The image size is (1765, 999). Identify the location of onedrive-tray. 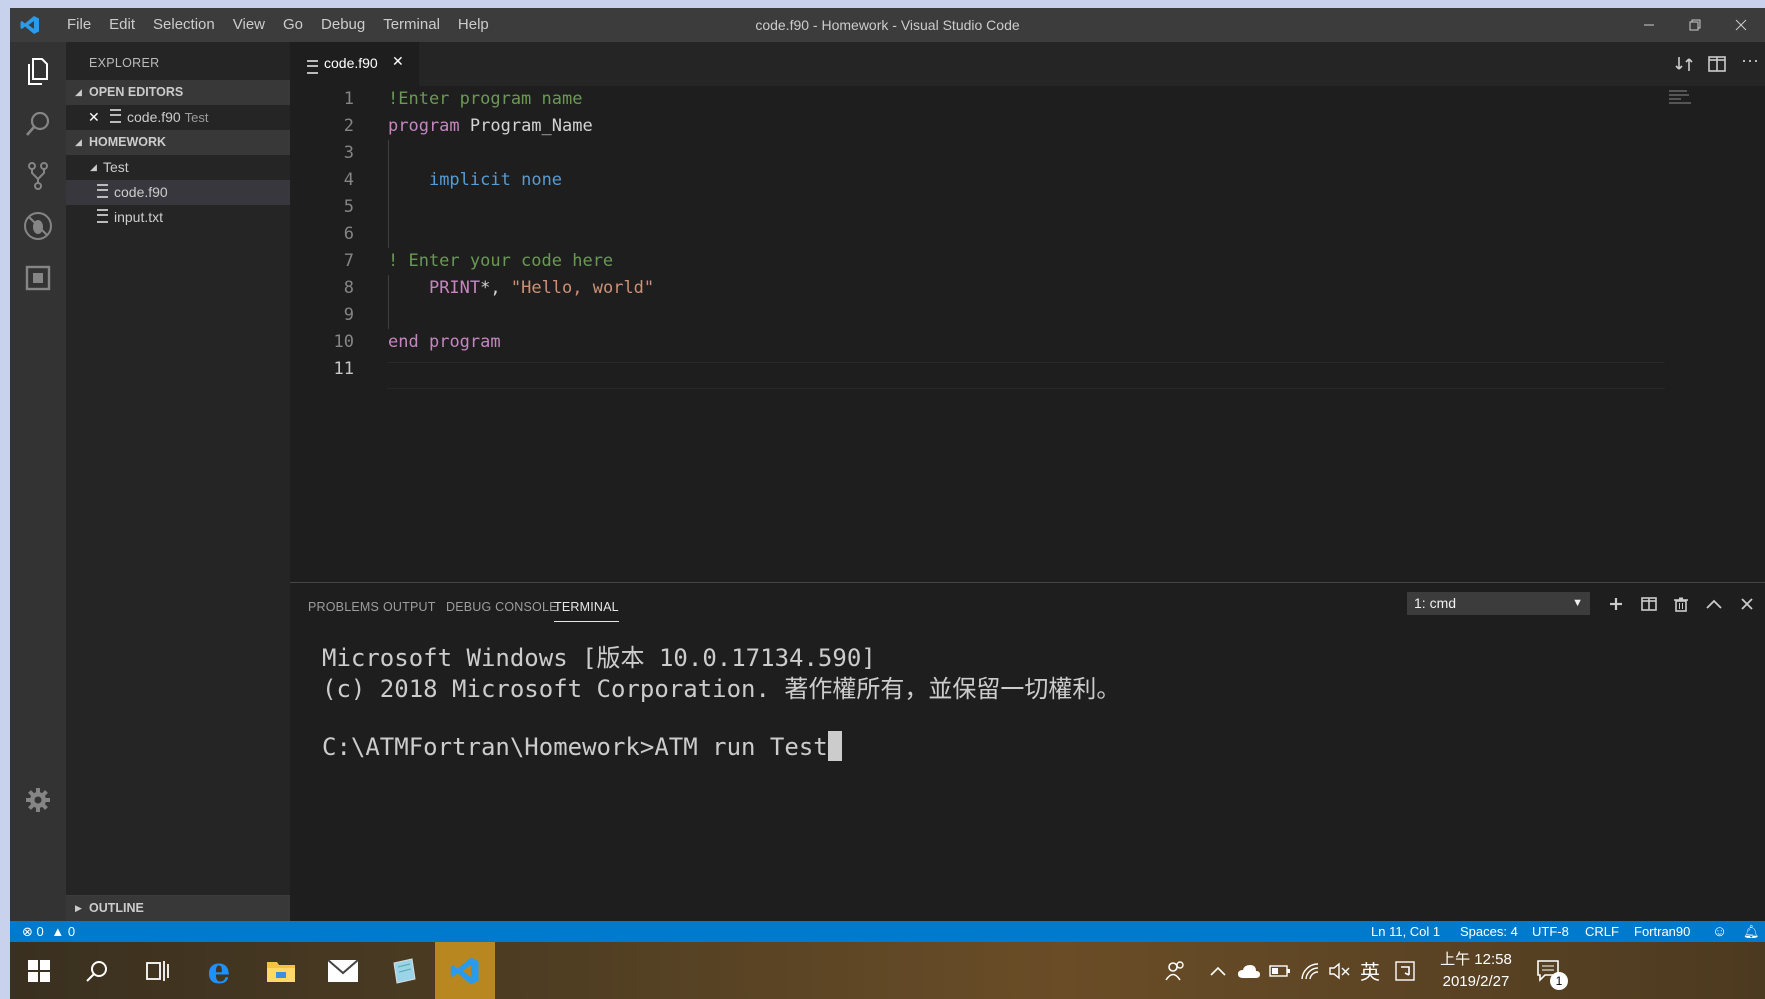
(1249, 970).